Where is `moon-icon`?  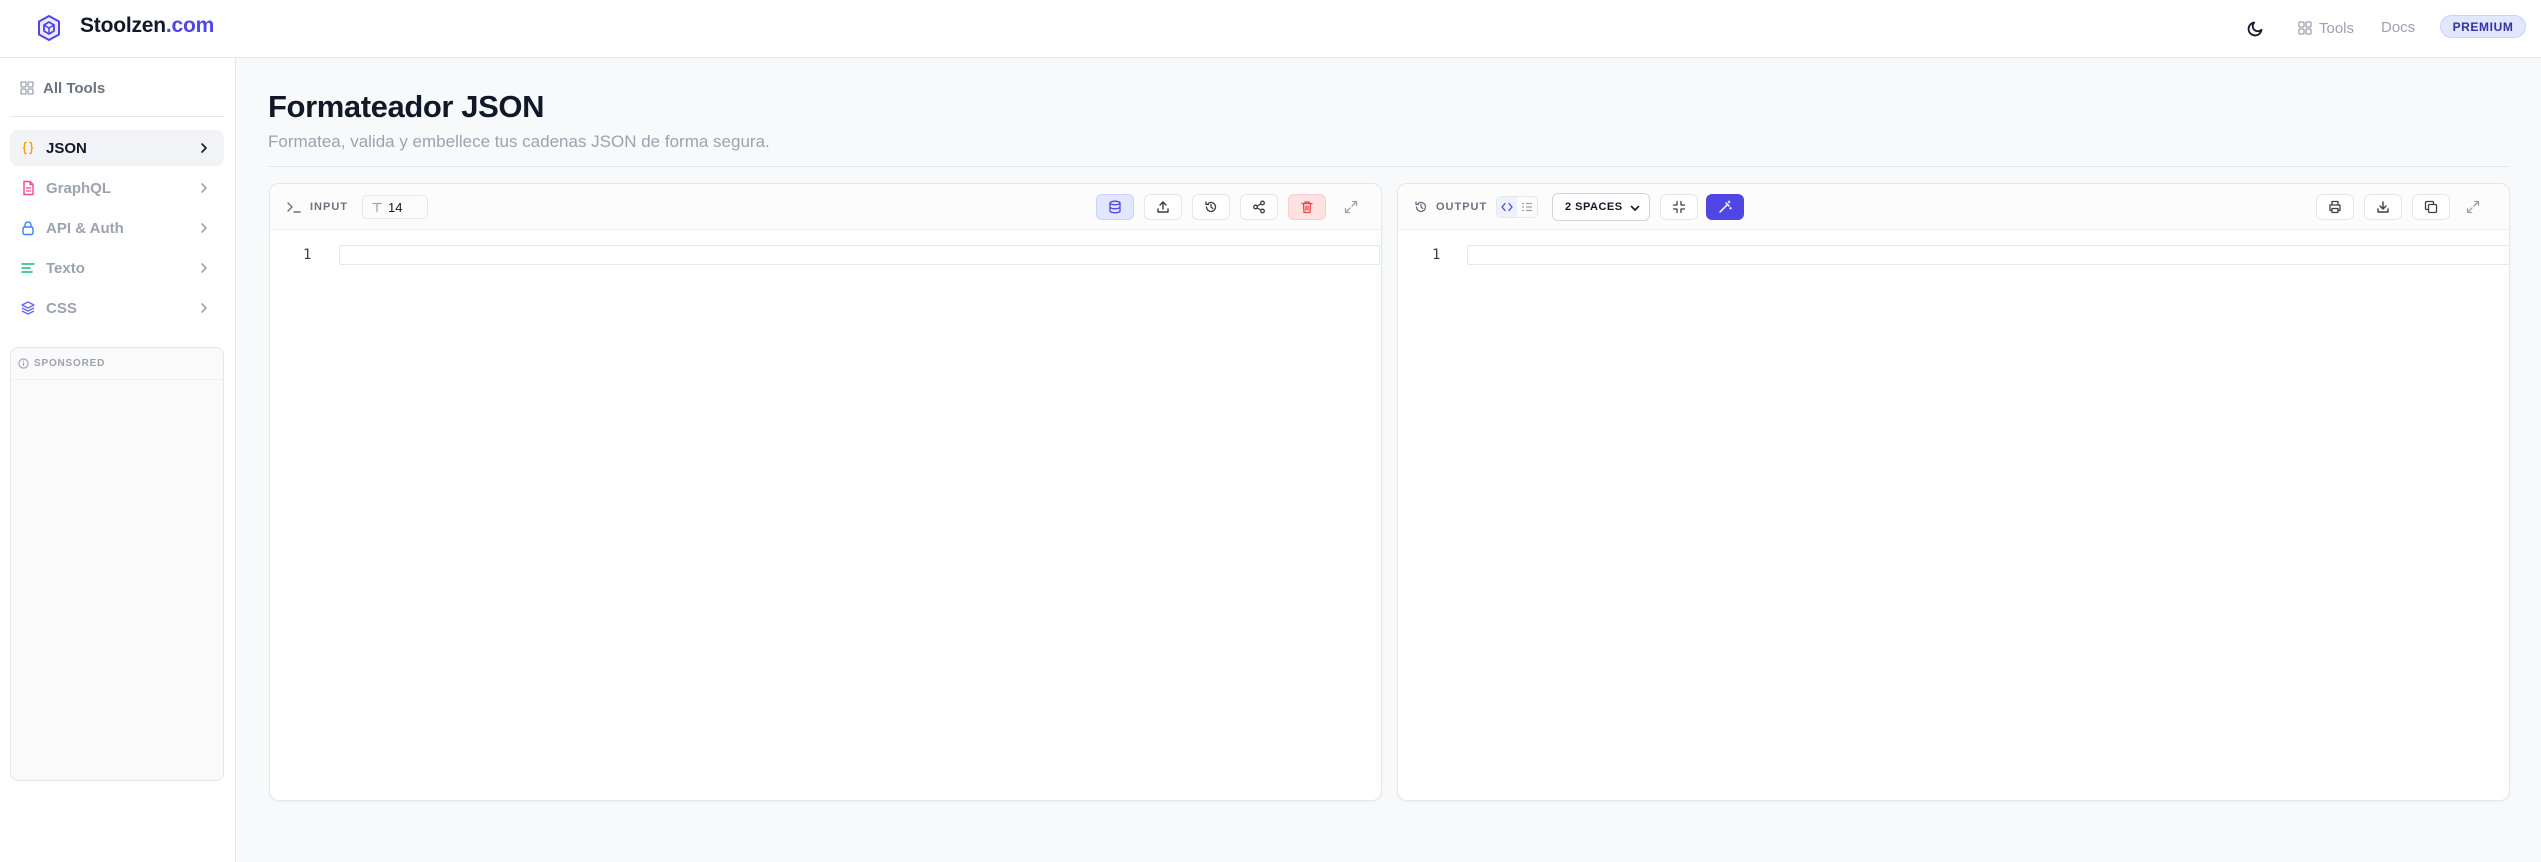
moon-icon is located at coordinates (2255, 29).